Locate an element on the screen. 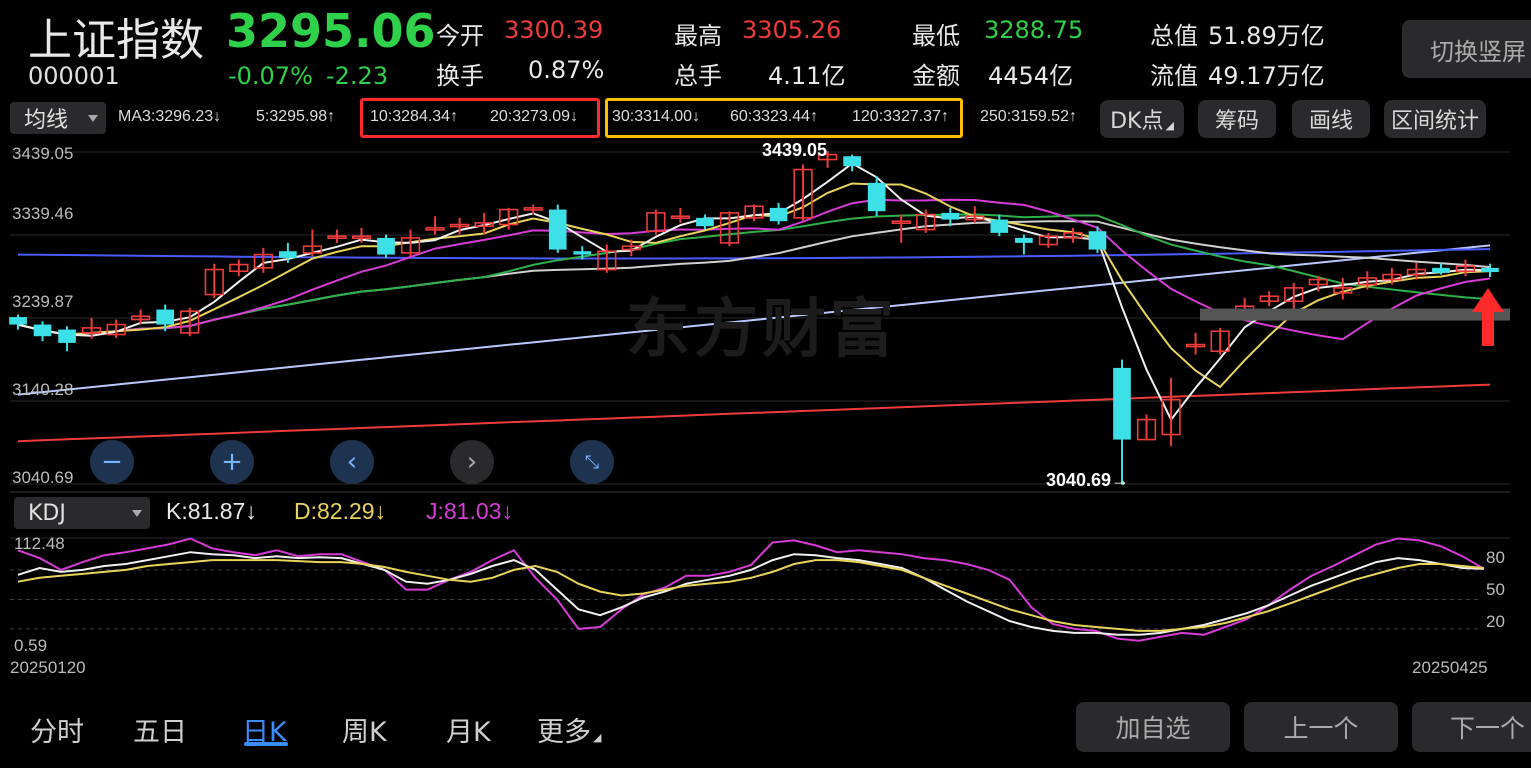 This screenshot has width=1531, height=768. ma10-value: 10:3284.34↑ is located at coordinates (414, 116).